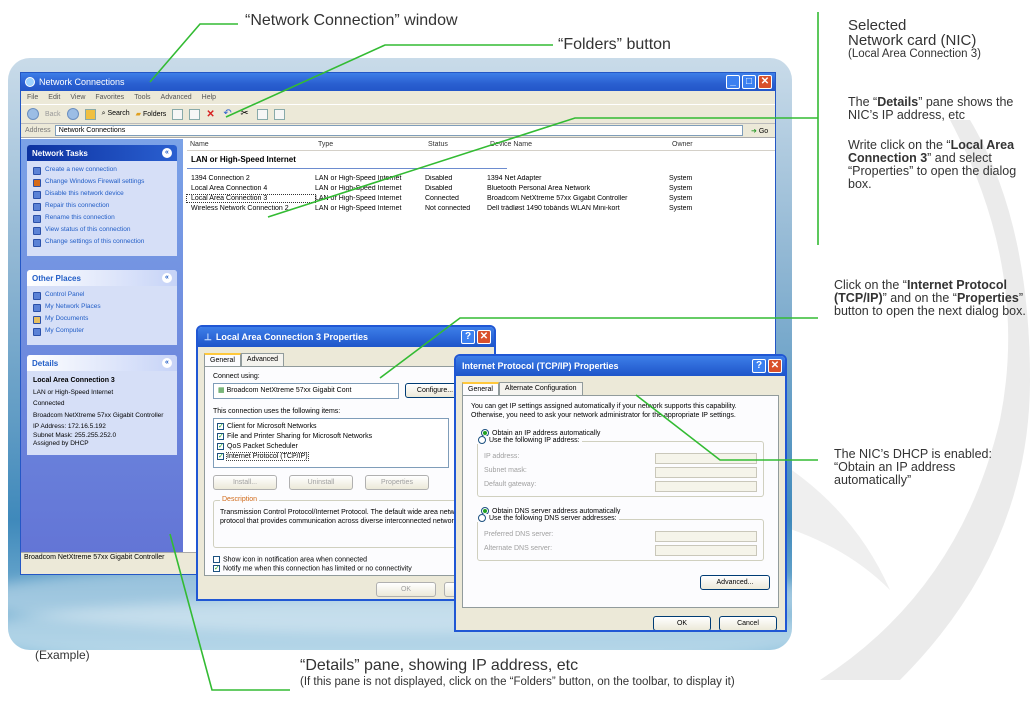 Image resolution: width=1036 pixels, height=711 pixels. I want to click on dhcp-callout-line, so click(726, 427).